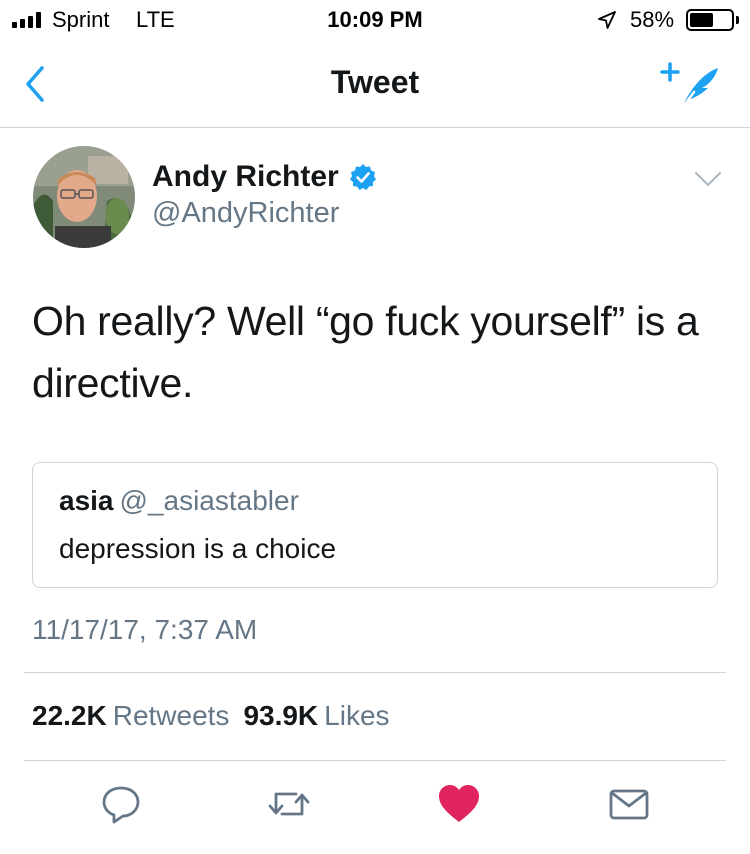 This screenshot has height=854, width=750. What do you see at coordinates (245, 177) in the screenshot?
I see `author-name: Andy Richter` at bounding box center [245, 177].